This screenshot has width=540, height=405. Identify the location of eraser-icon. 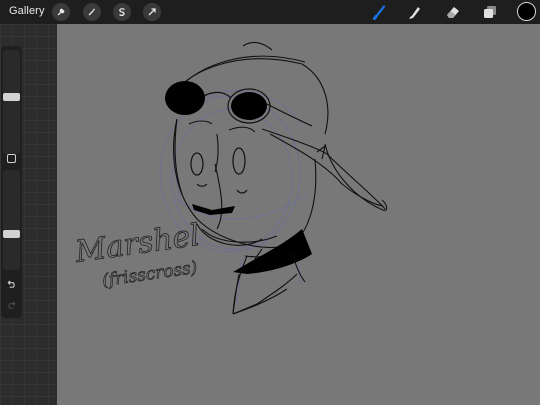
(453, 12).